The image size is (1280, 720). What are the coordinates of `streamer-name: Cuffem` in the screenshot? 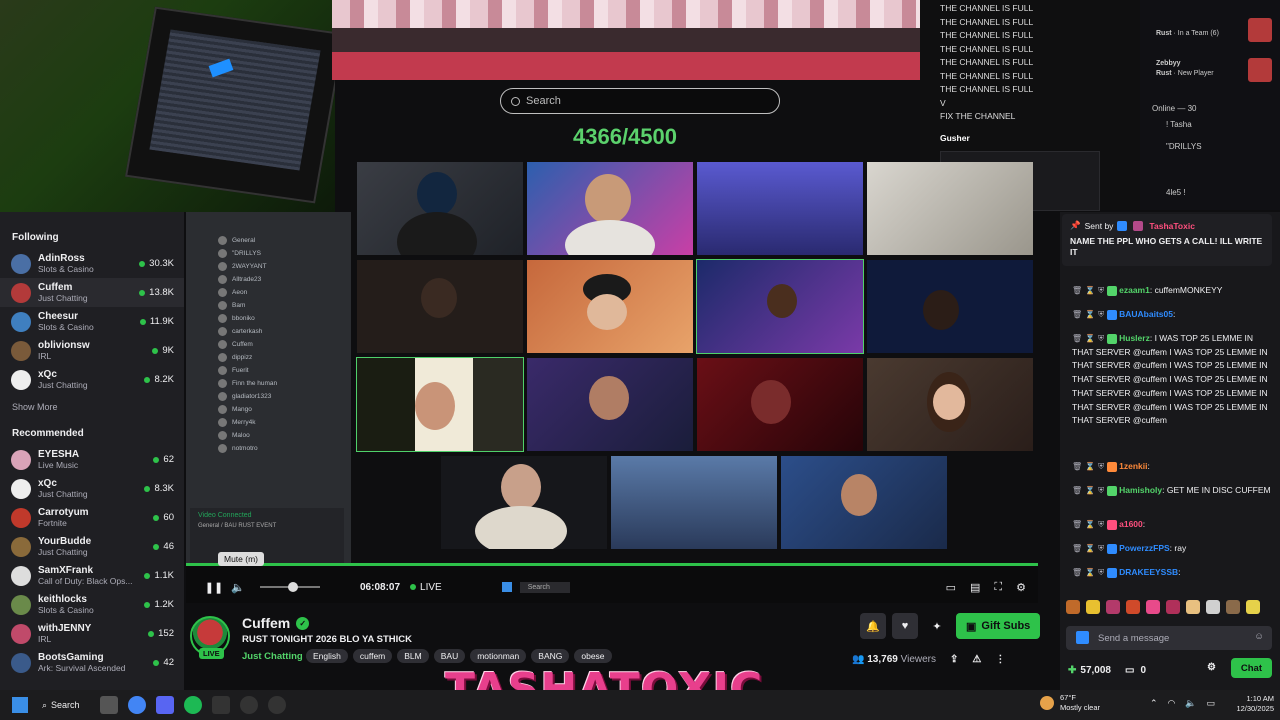 It's located at (266, 623).